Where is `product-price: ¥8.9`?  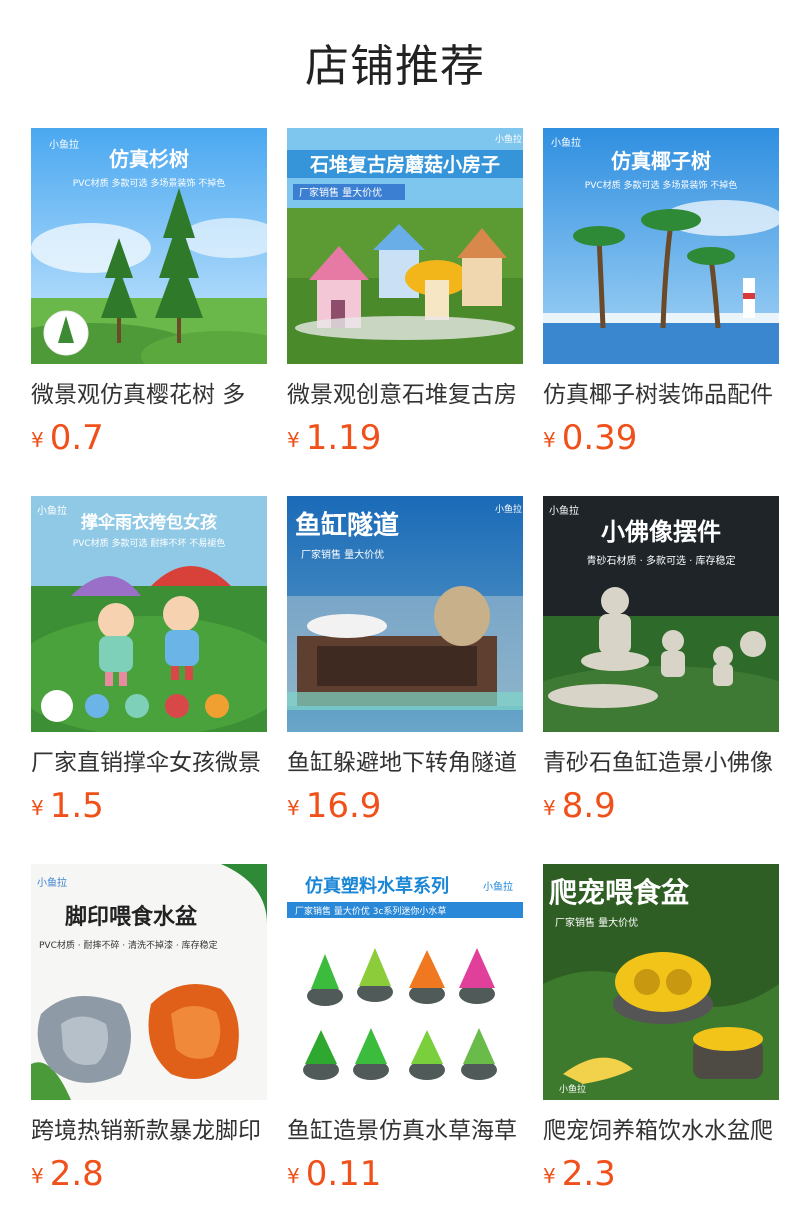
product-price: ¥8.9 is located at coordinates (579, 806).